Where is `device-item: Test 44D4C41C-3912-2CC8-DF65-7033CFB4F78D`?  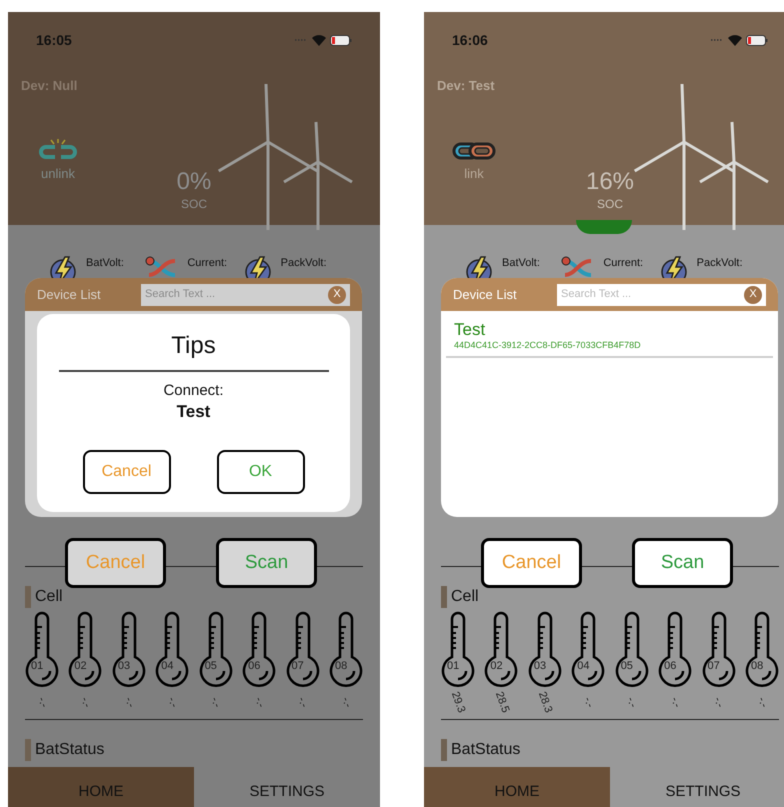
device-item: Test 44D4C41C-3912-2CC8-DF65-7033CFB4F78D is located at coordinates (609, 334).